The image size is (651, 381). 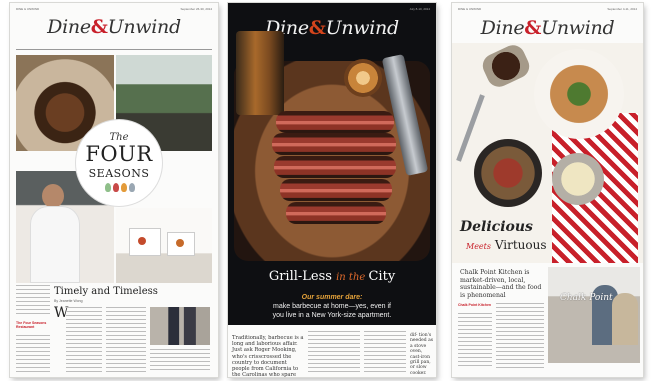 What do you see at coordinates (114, 49) in the screenshot?
I see `masthead-rule` at bounding box center [114, 49].